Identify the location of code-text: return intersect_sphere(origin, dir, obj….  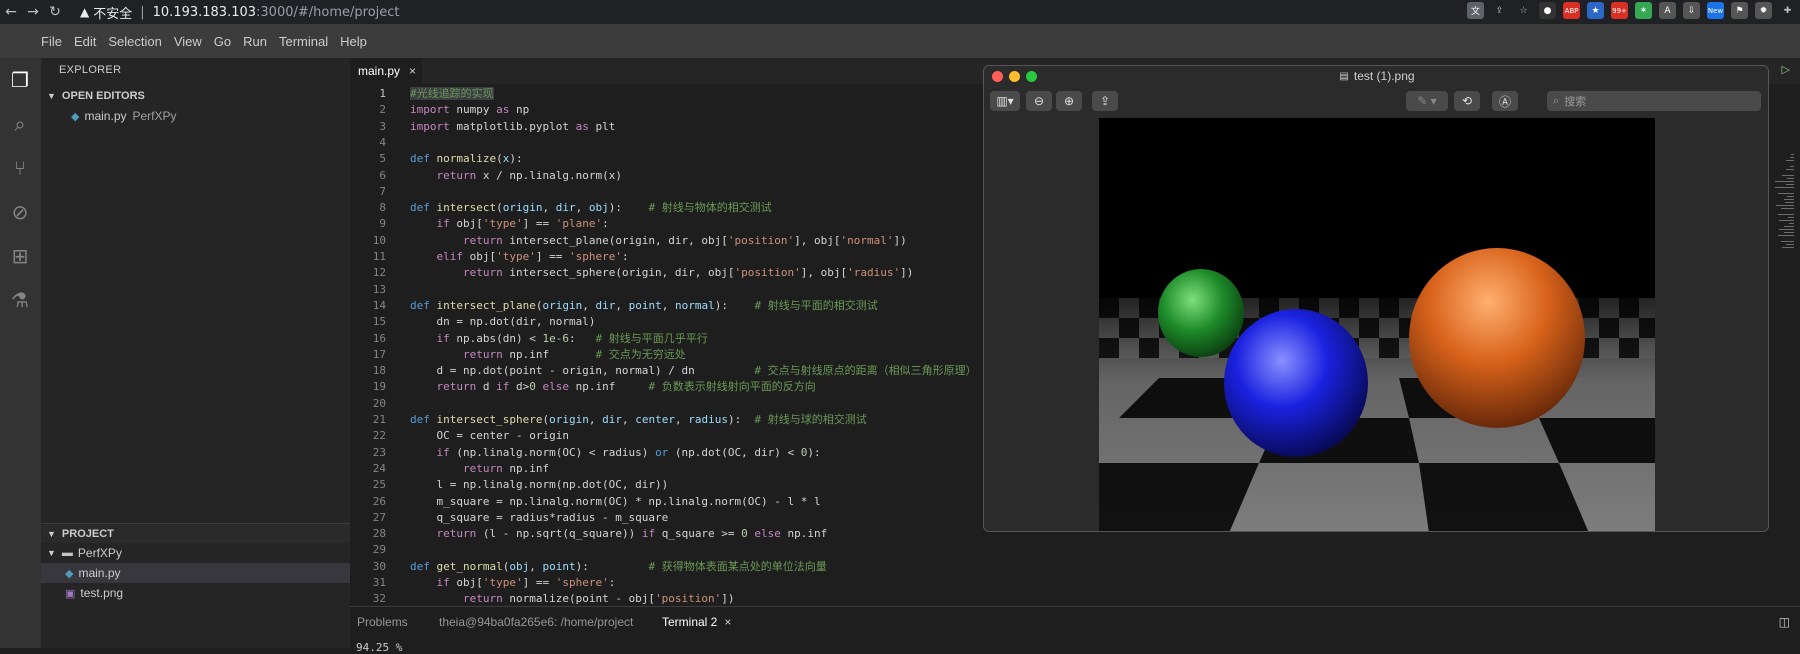
(688, 273).